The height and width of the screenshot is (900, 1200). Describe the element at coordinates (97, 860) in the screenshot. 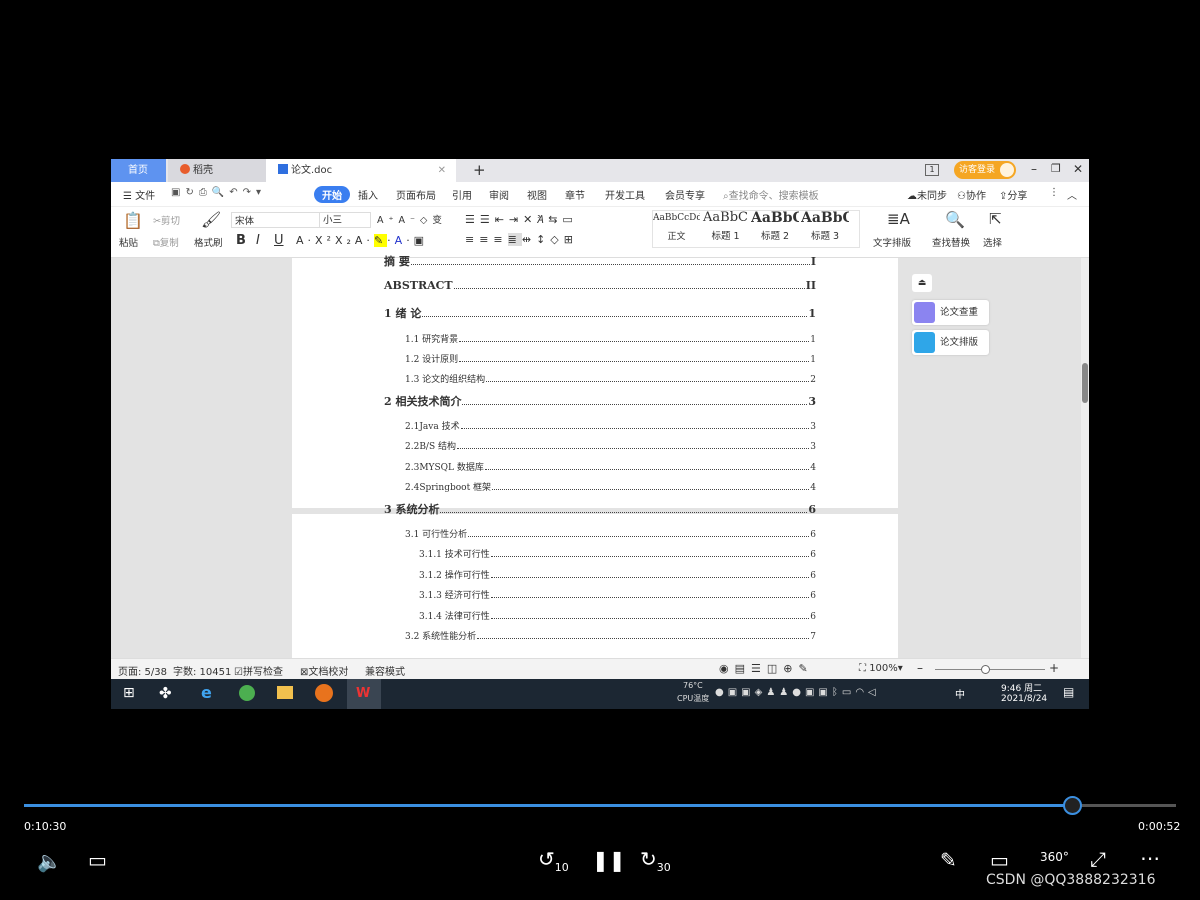

I see `subtitles-icon: ▭` at that location.